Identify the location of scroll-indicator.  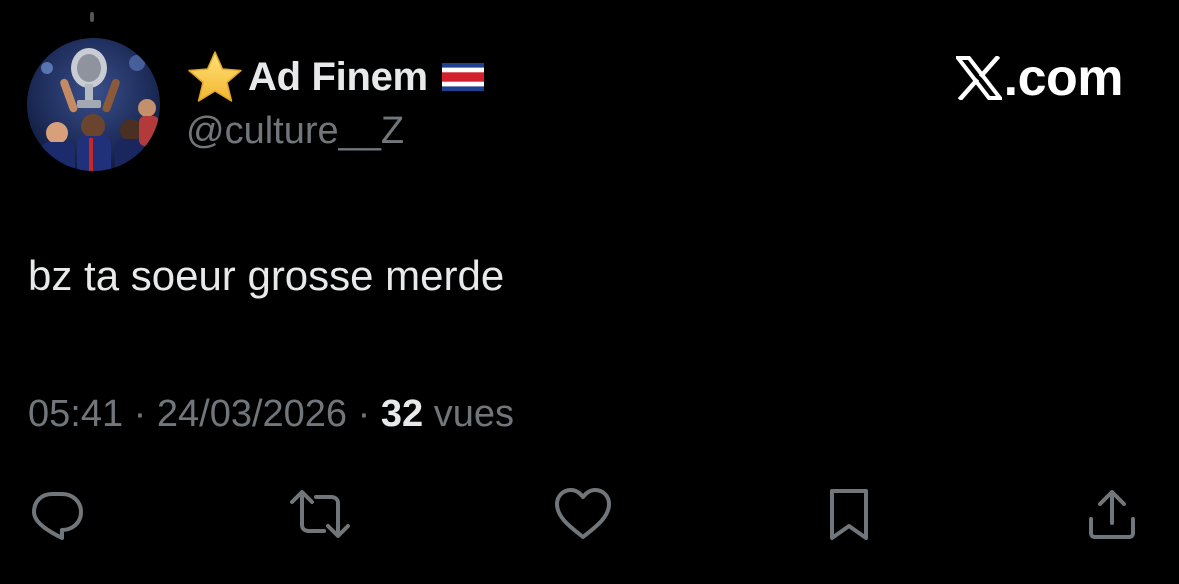
(92, 17).